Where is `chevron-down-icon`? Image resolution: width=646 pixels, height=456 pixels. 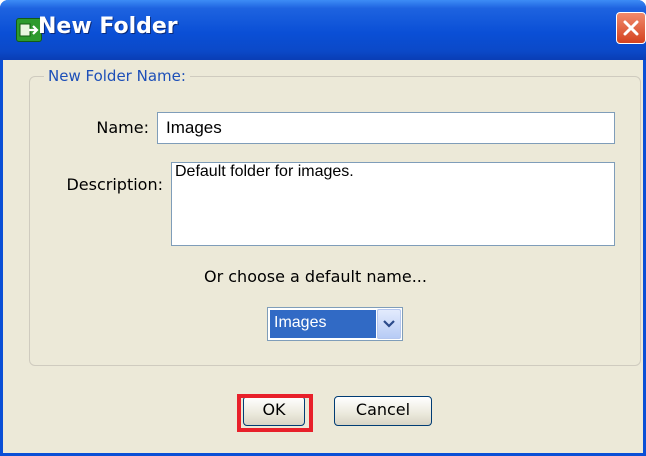
chevron-down-icon is located at coordinates (389, 324).